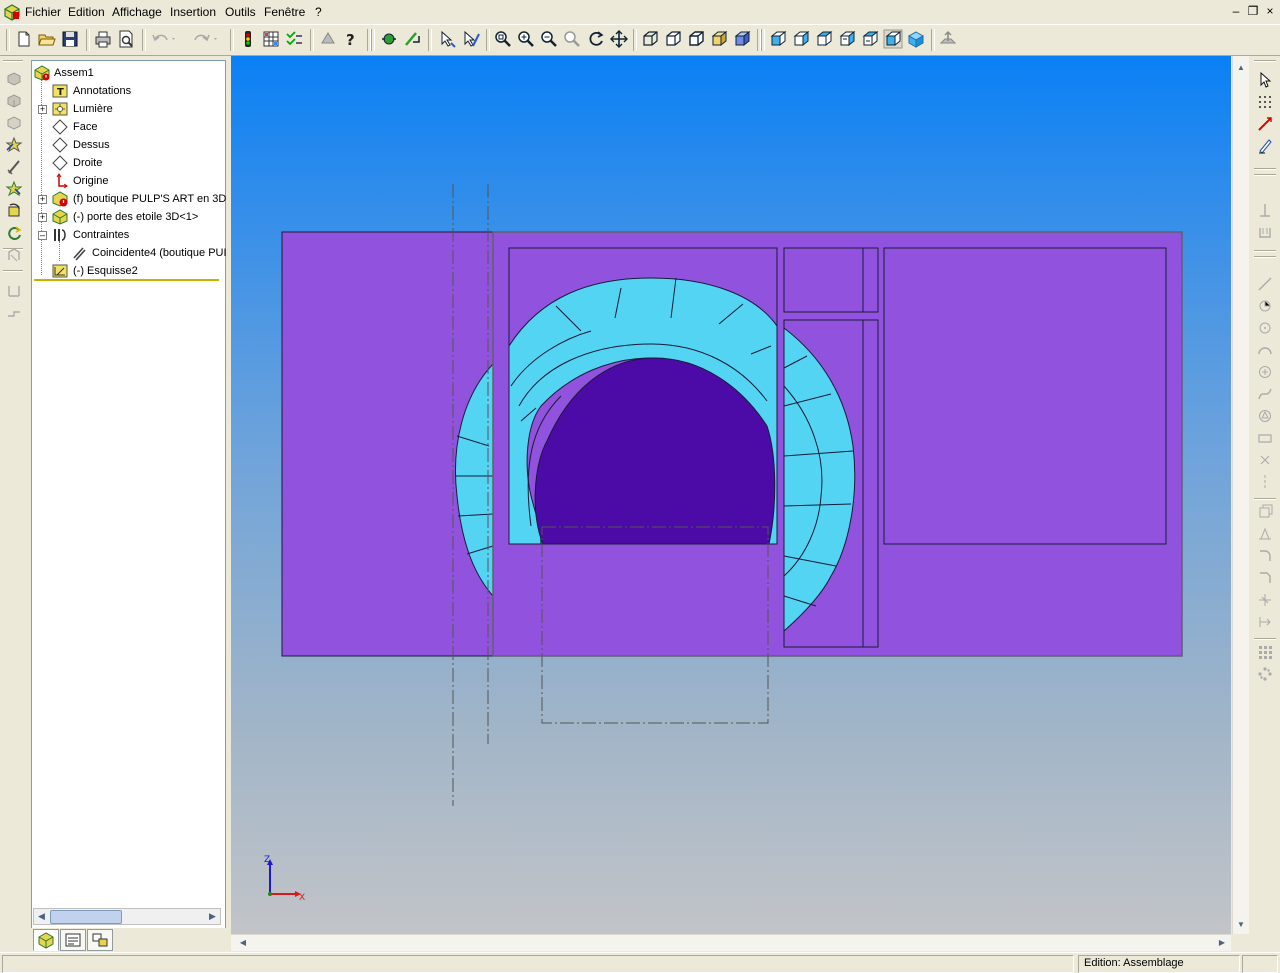 Image resolution: width=1280 pixels, height=973 pixels. I want to click on right-view-icon, so click(847, 39).